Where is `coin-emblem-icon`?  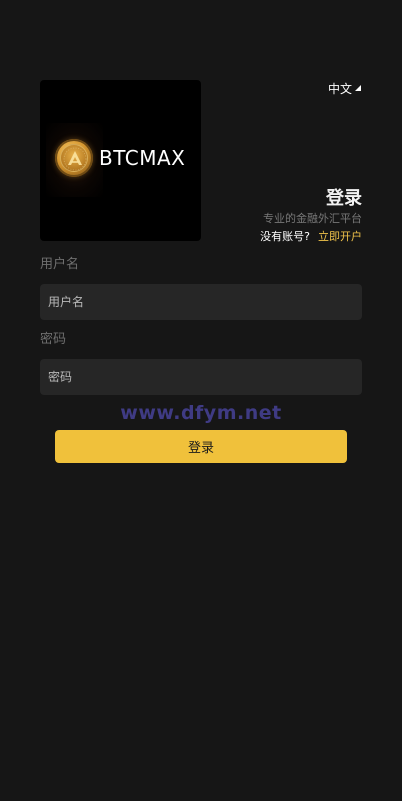
coin-emblem-icon is located at coordinates (75, 159).